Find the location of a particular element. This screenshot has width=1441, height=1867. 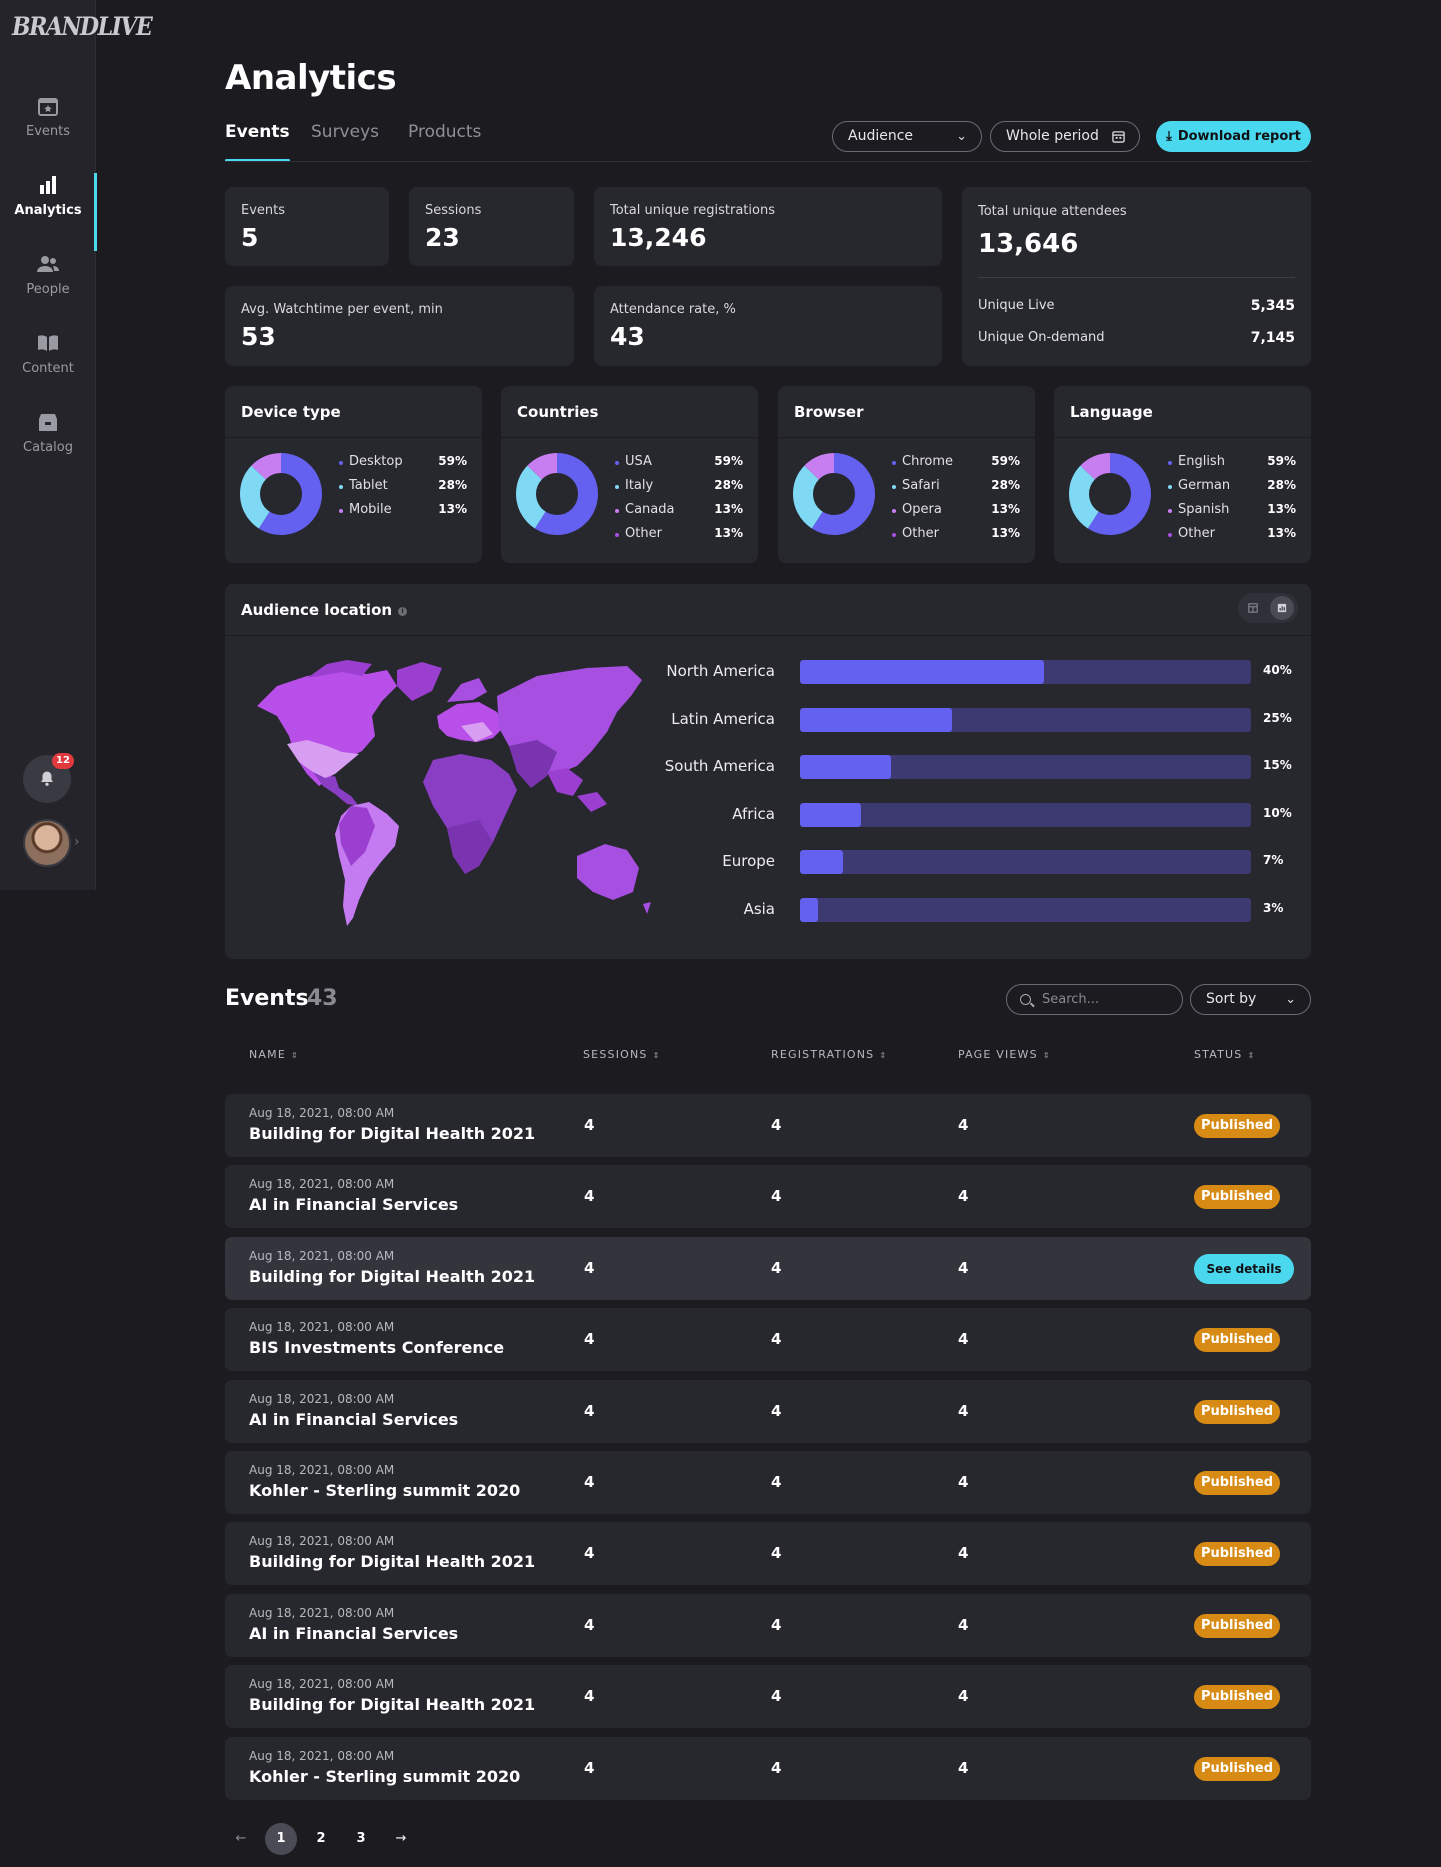

column-header-page-views: PAGE VIEWS ⇕ is located at coordinates (1004, 1054).